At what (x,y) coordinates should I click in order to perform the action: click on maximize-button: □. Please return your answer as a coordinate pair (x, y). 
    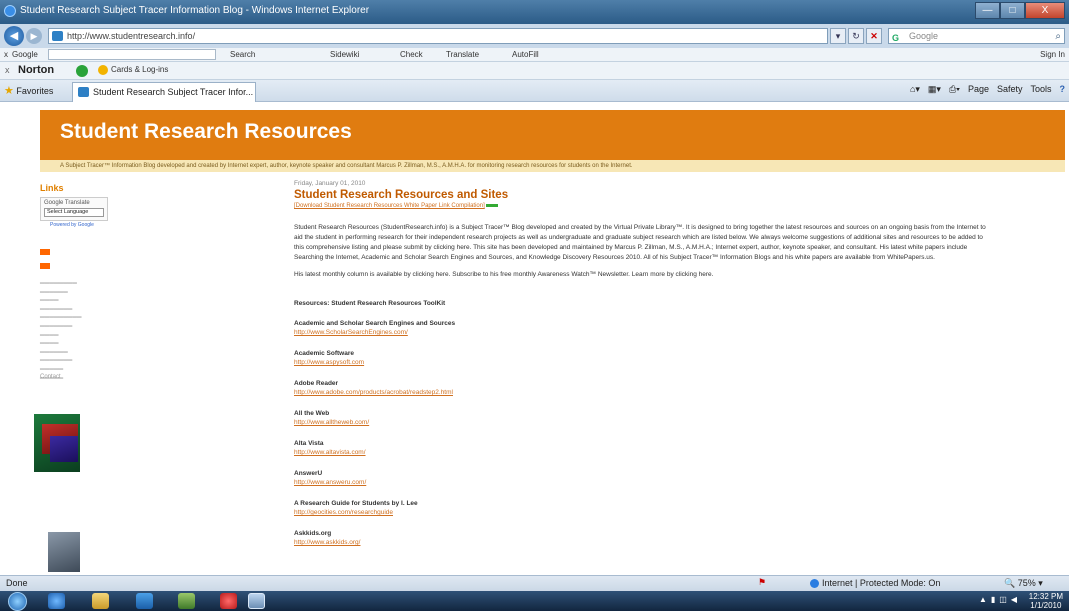
    Looking at the image, I should click on (1012, 10).